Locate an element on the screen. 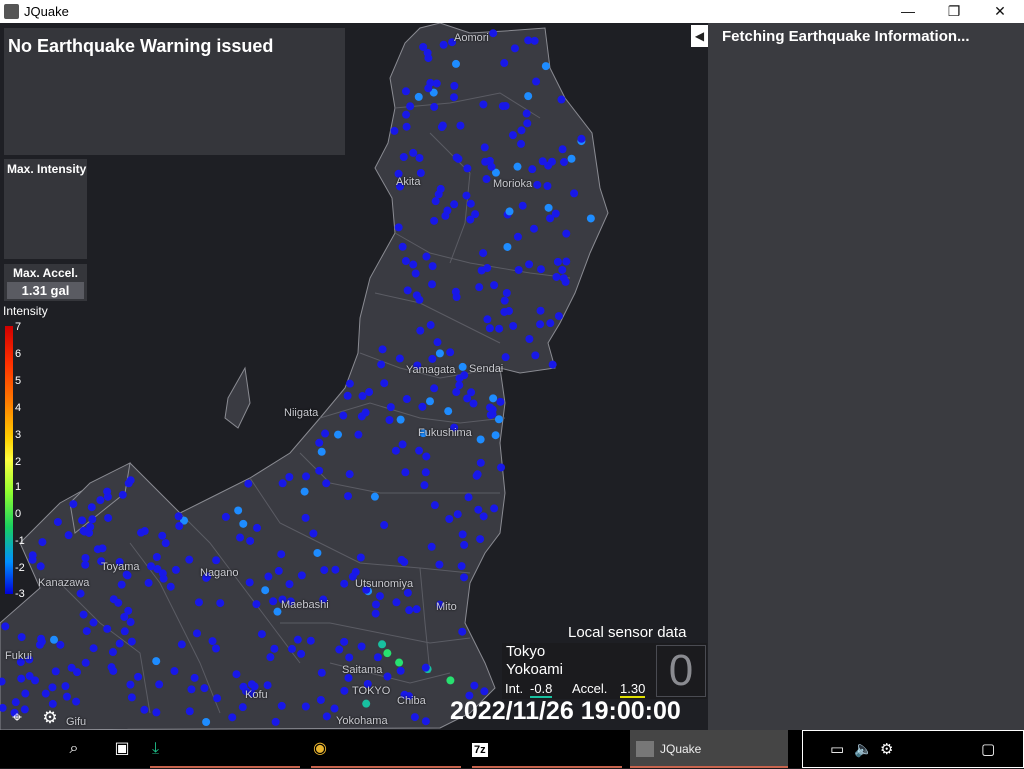 Image resolution: width=1024 pixels, height=769 pixels. jquake-icon is located at coordinates (645, 749).